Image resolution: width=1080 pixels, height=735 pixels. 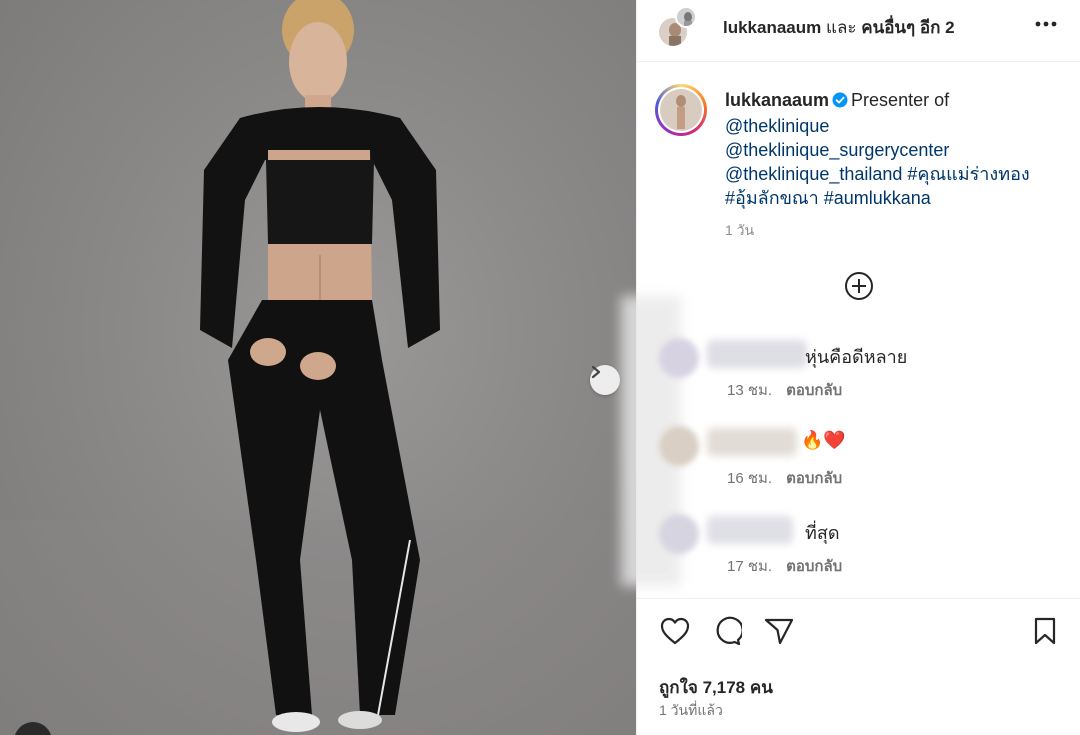 I want to click on comment-time: 16 ชม., so click(x=750, y=478).